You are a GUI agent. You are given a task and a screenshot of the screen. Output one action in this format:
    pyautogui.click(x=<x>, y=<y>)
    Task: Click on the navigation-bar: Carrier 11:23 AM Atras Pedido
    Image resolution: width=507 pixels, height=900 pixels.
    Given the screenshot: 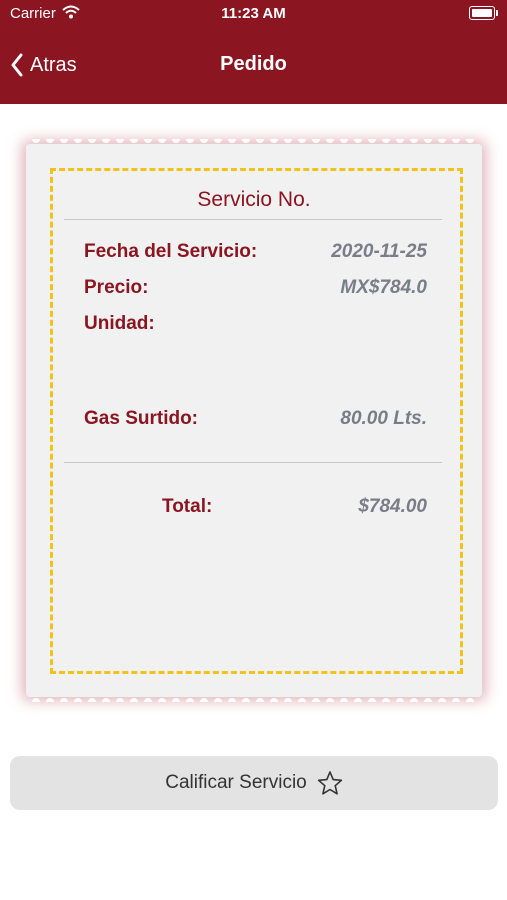 What is the action you would take?
    pyautogui.click(x=253, y=52)
    